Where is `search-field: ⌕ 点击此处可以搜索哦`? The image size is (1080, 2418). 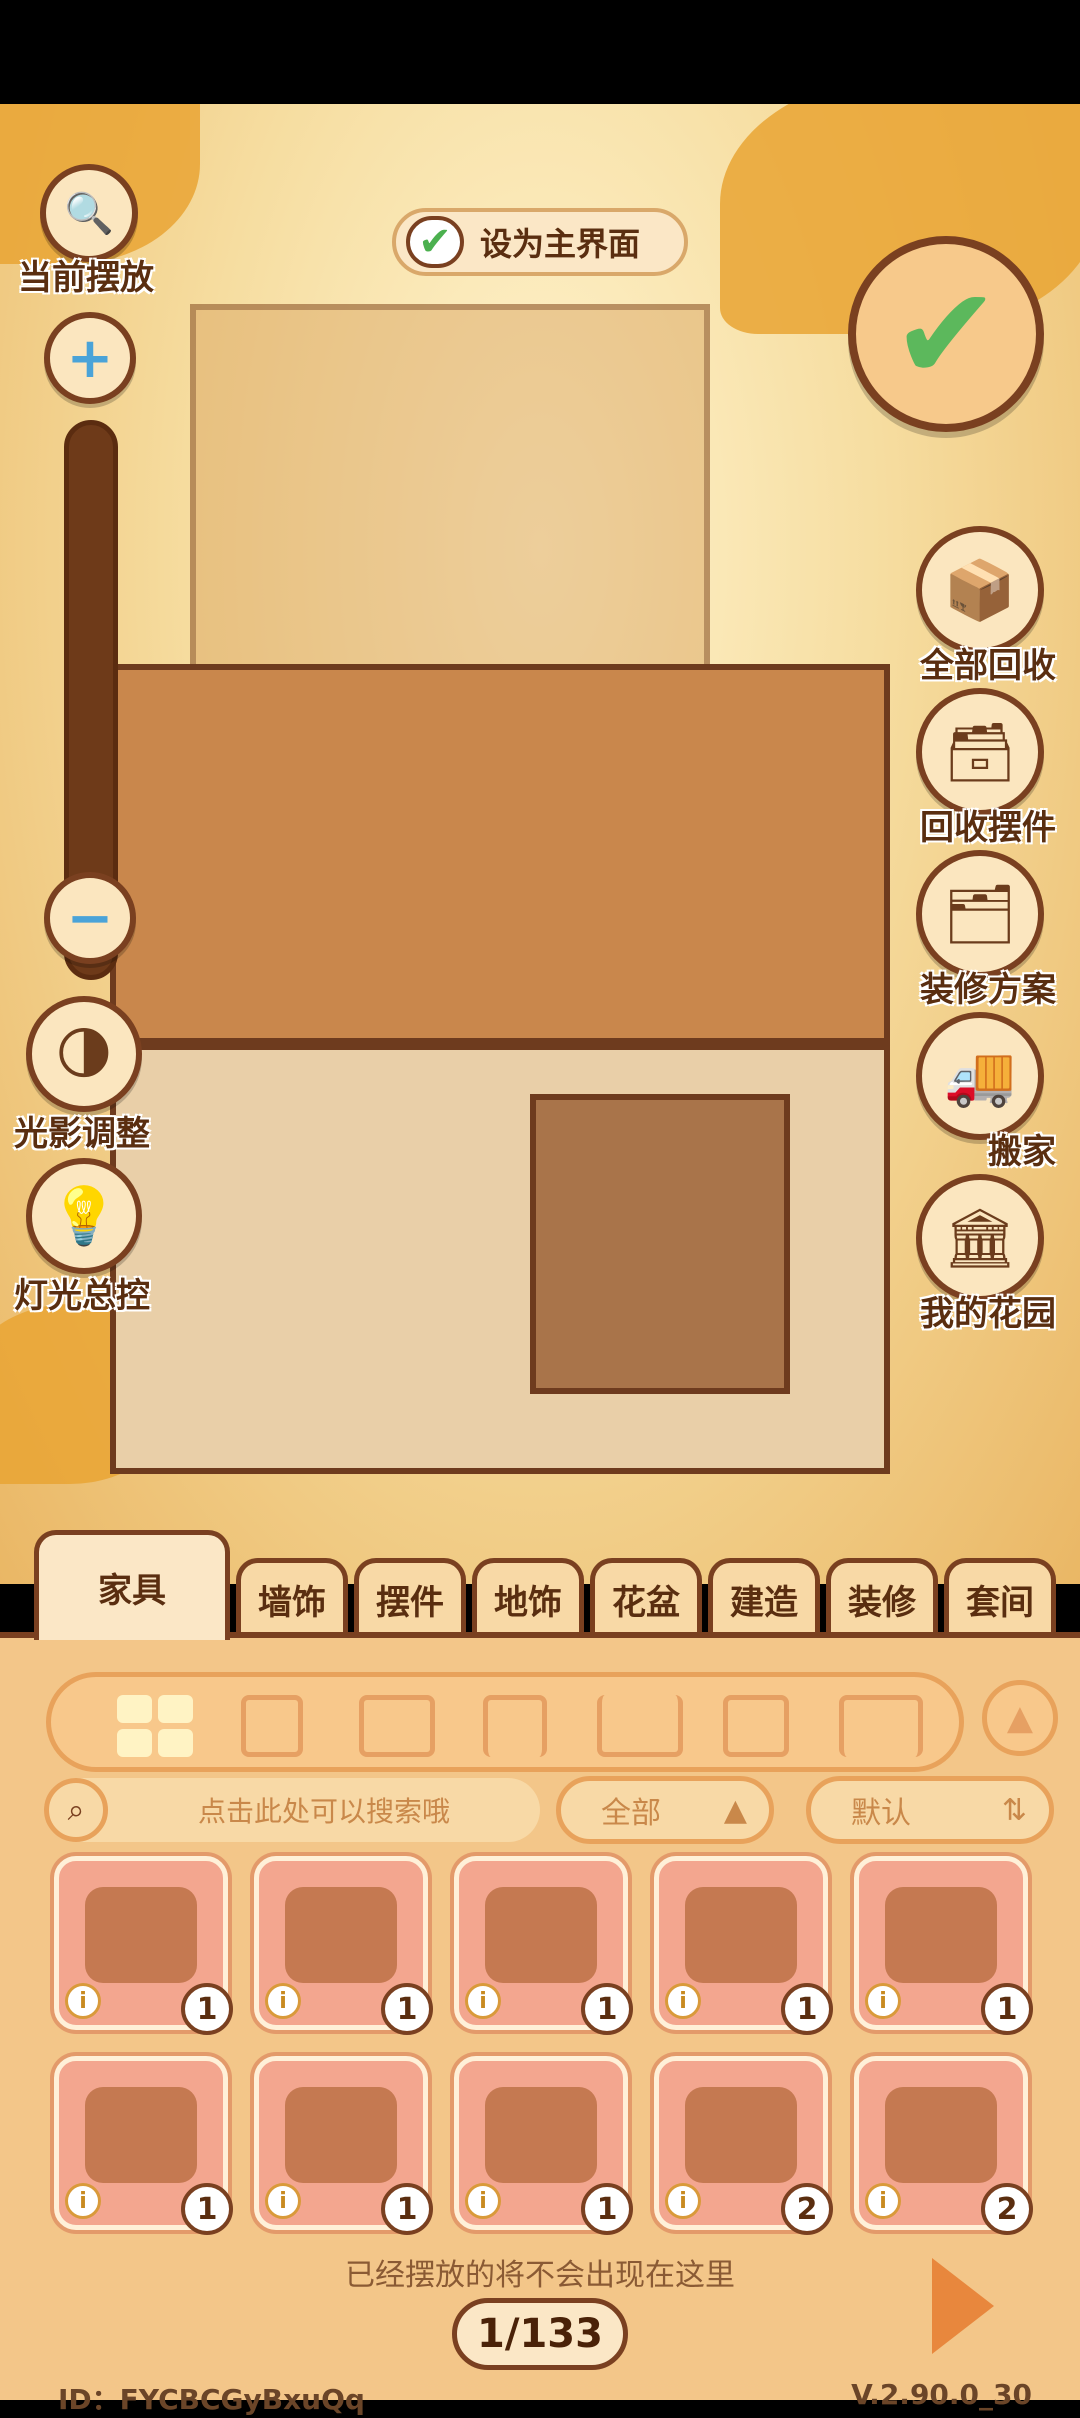 search-field: ⌕ 点击此处可以搜索哦 is located at coordinates (292, 1810).